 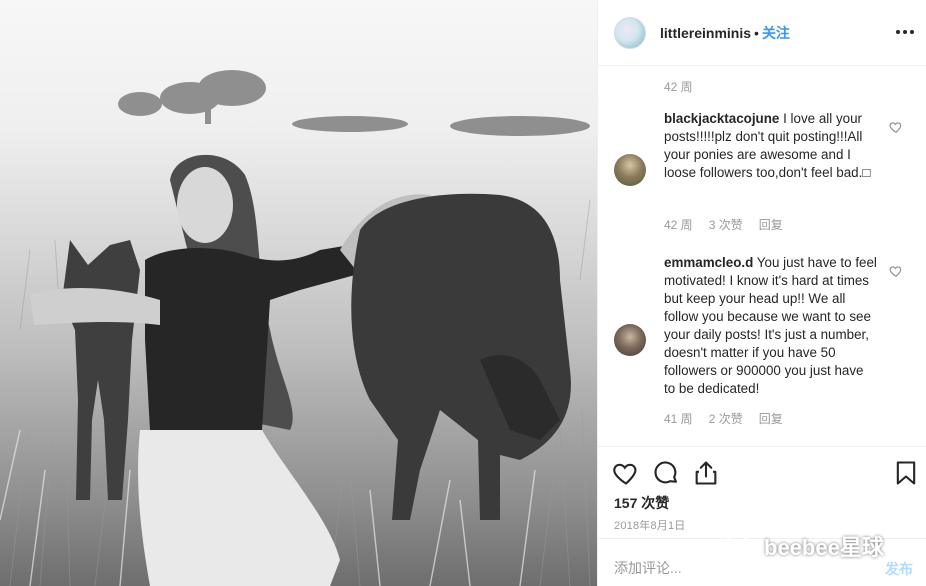 What do you see at coordinates (721, 118) in the screenshot?
I see `comment-username: blackjacktacojune` at bounding box center [721, 118].